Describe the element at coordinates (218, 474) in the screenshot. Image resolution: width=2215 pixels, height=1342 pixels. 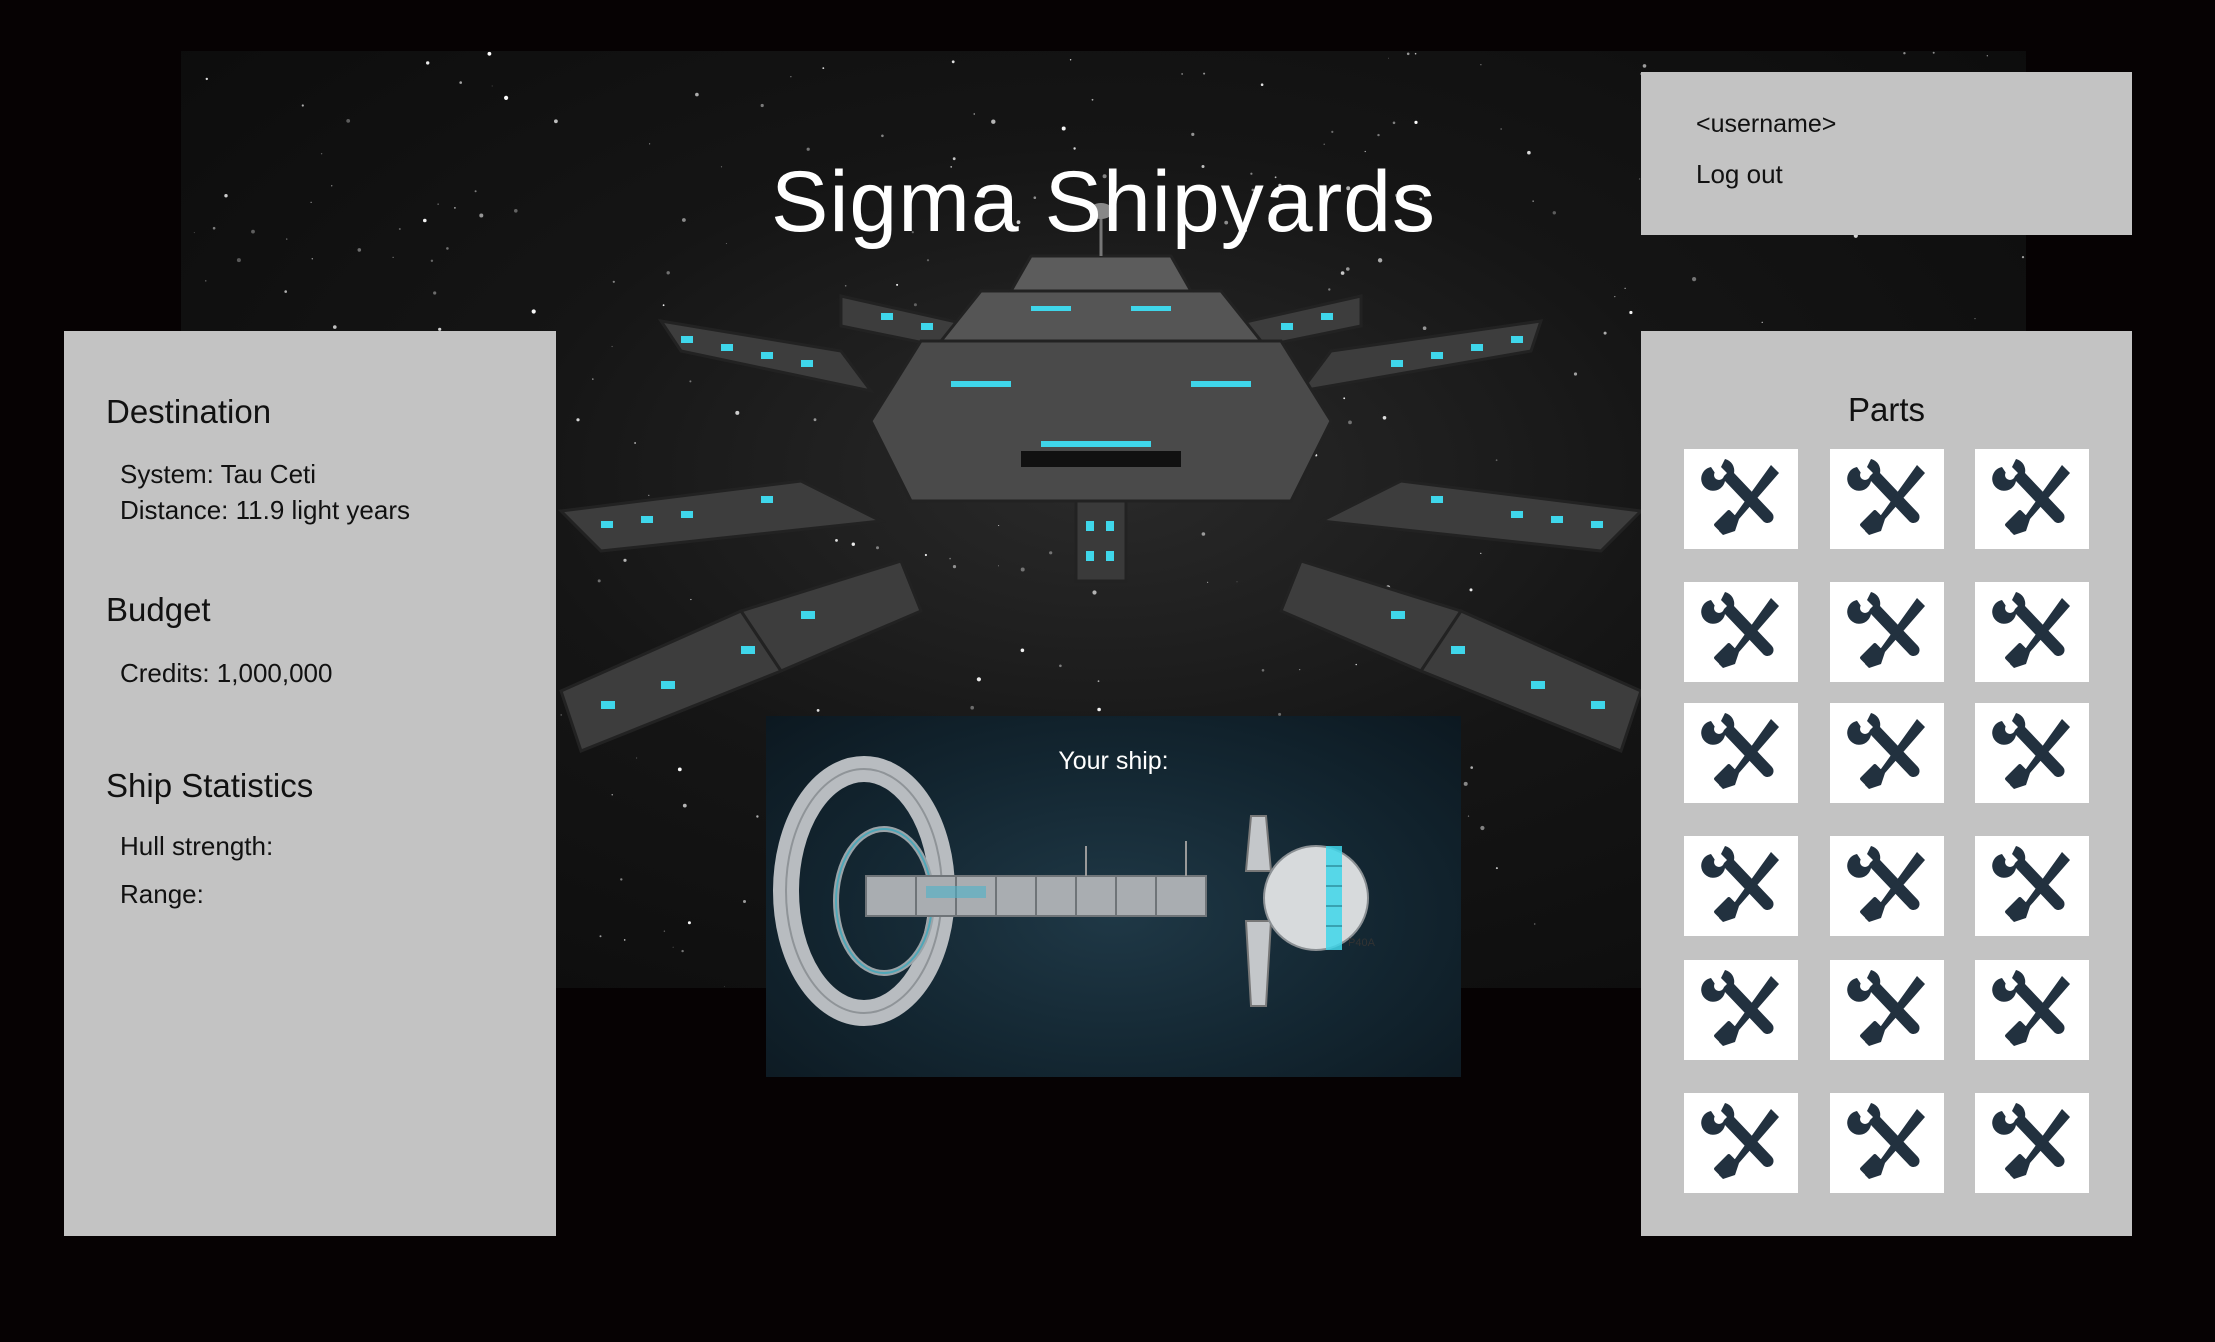
I see `destination-system: System: Tau Ceti` at that location.